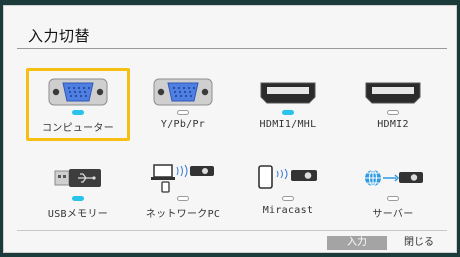 The height and width of the screenshot is (257, 460). I want to click on input-tile-ypbpr: Y/Pb/Pr, so click(183, 104).